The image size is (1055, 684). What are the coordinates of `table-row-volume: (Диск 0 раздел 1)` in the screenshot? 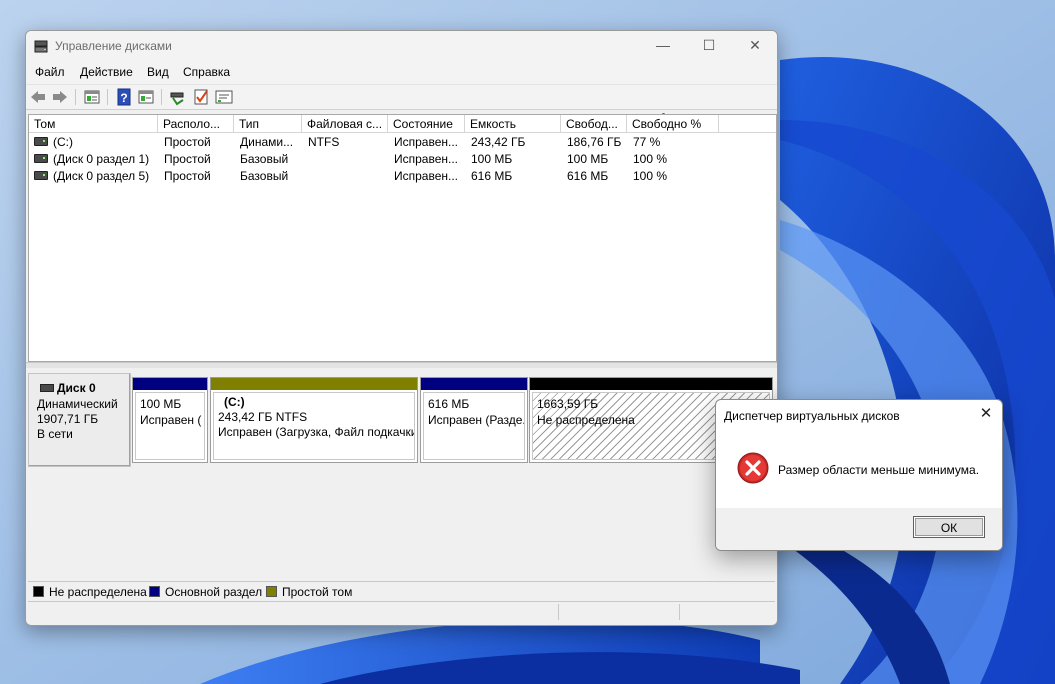 It's located at (95, 159).